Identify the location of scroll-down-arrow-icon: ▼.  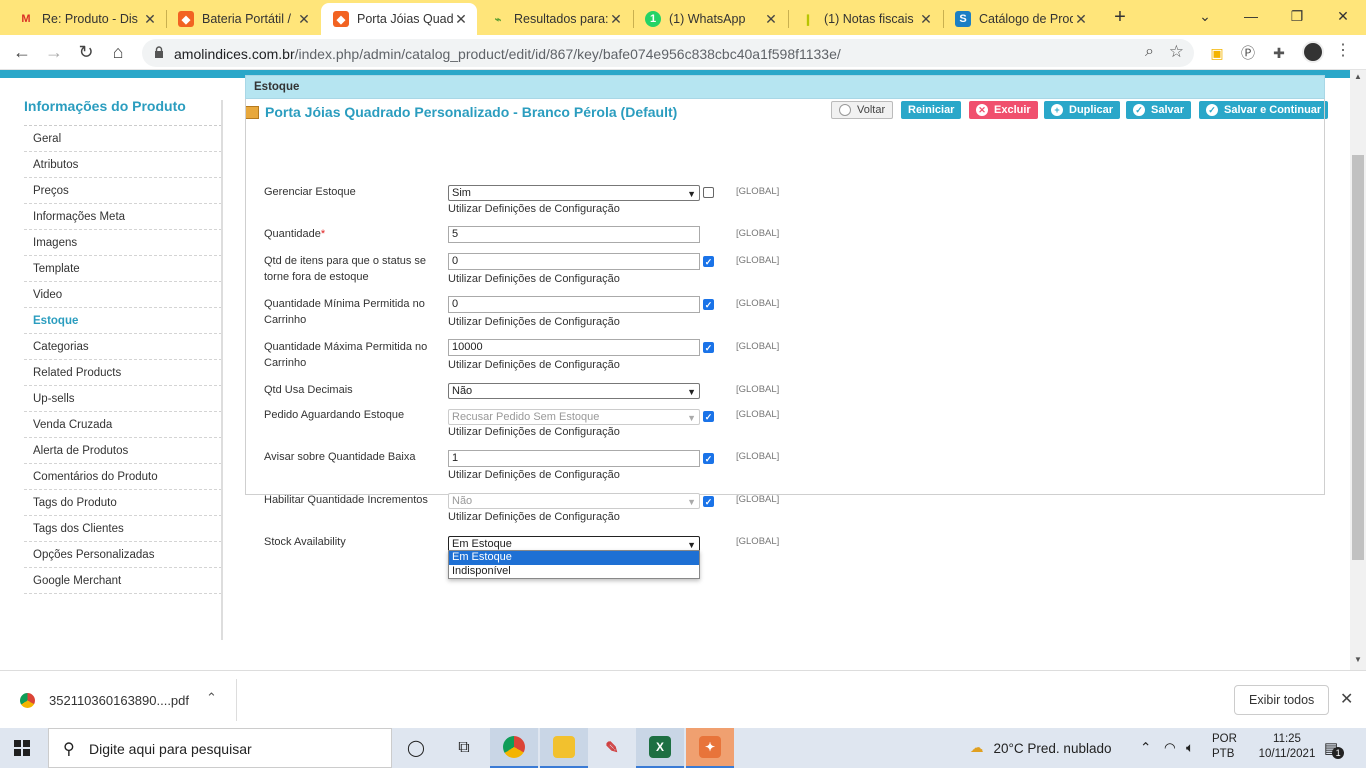
(1358, 659).